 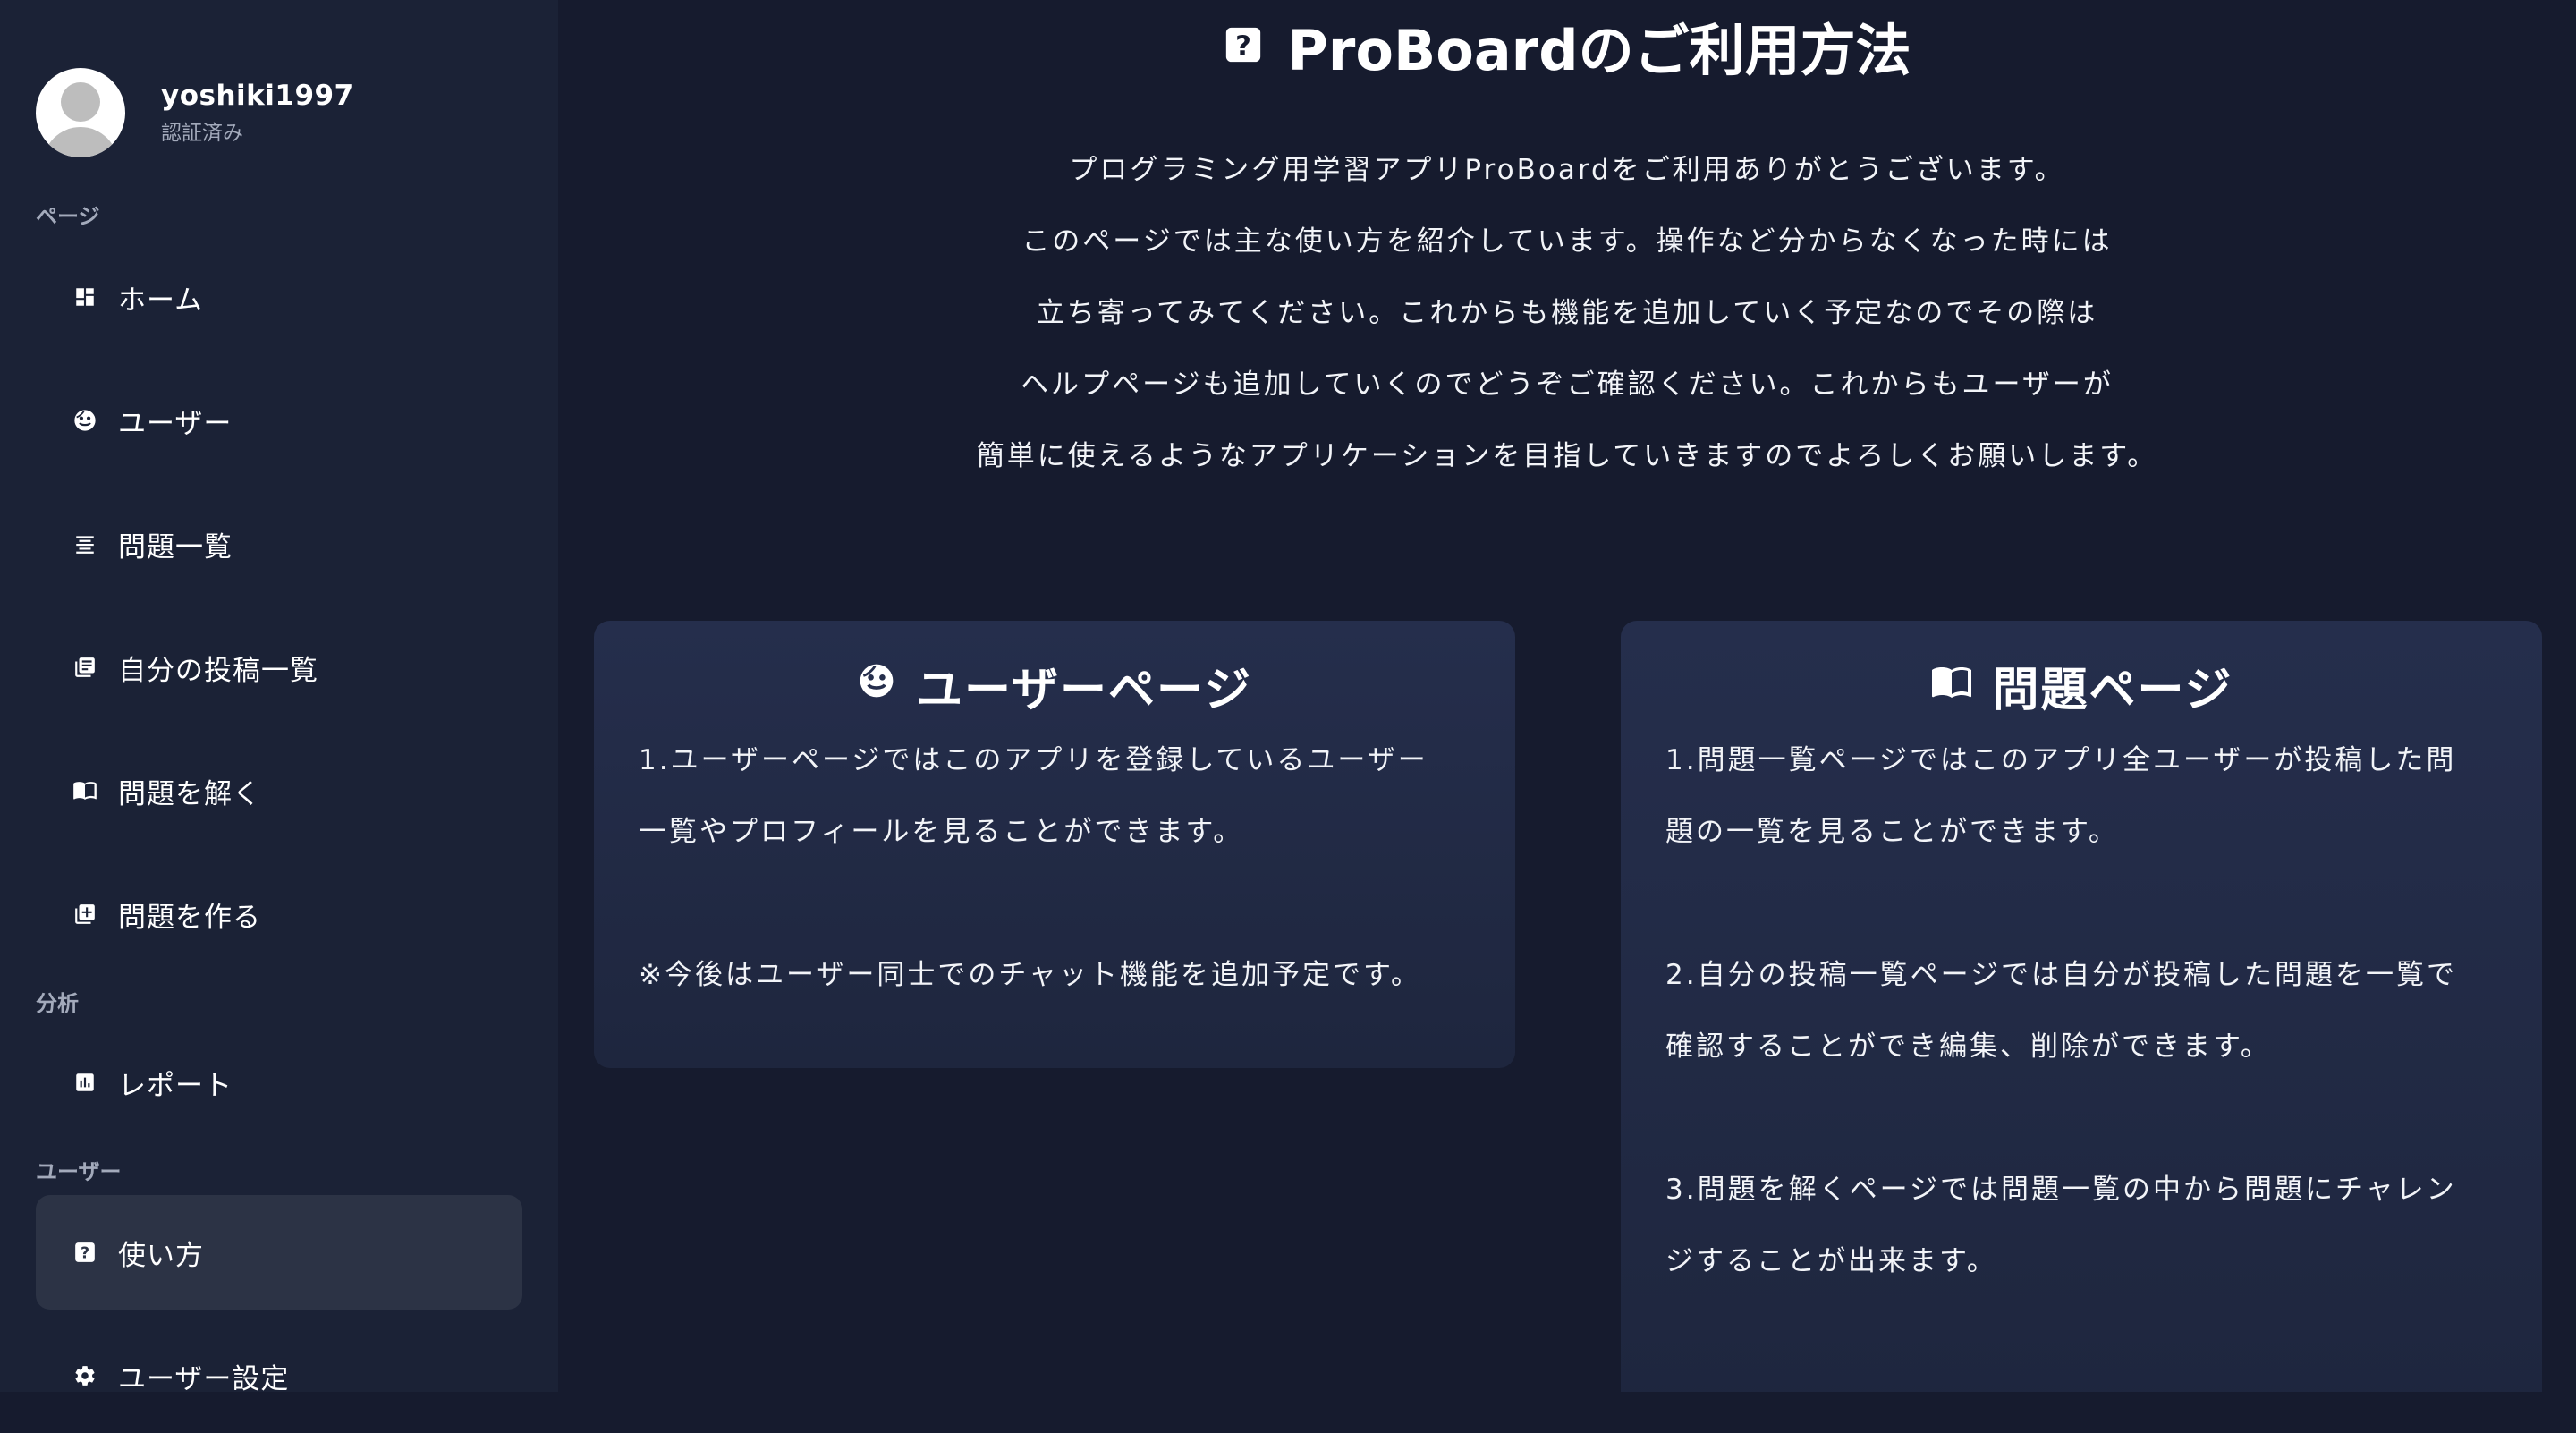 What do you see at coordinates (79, 1171) in the screenshot?
I see `section-label-user: ユーザー` at bounding box center [79, 1171].